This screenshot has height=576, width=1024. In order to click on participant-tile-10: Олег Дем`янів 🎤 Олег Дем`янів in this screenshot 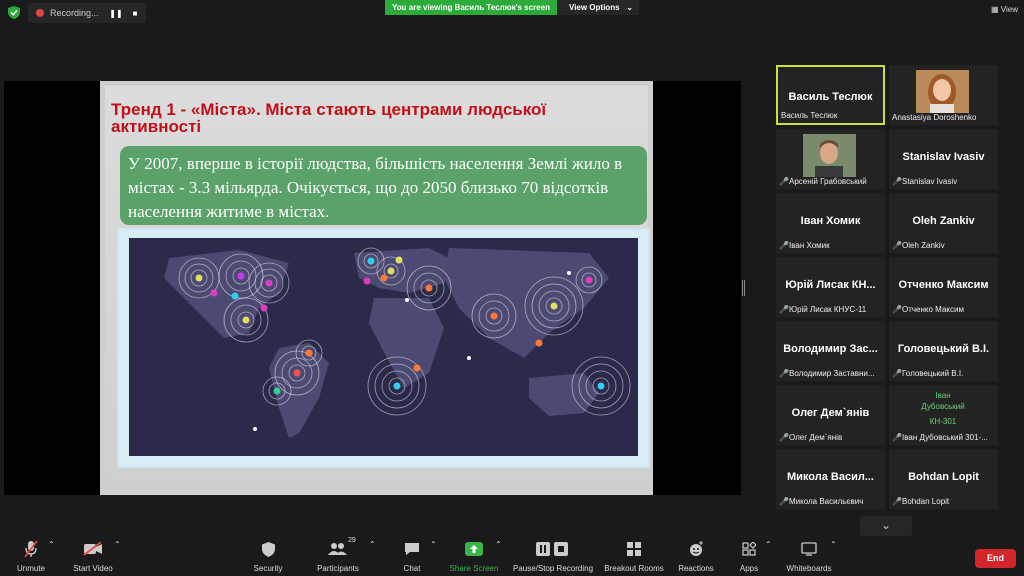, I will do `click(830, 415)`.